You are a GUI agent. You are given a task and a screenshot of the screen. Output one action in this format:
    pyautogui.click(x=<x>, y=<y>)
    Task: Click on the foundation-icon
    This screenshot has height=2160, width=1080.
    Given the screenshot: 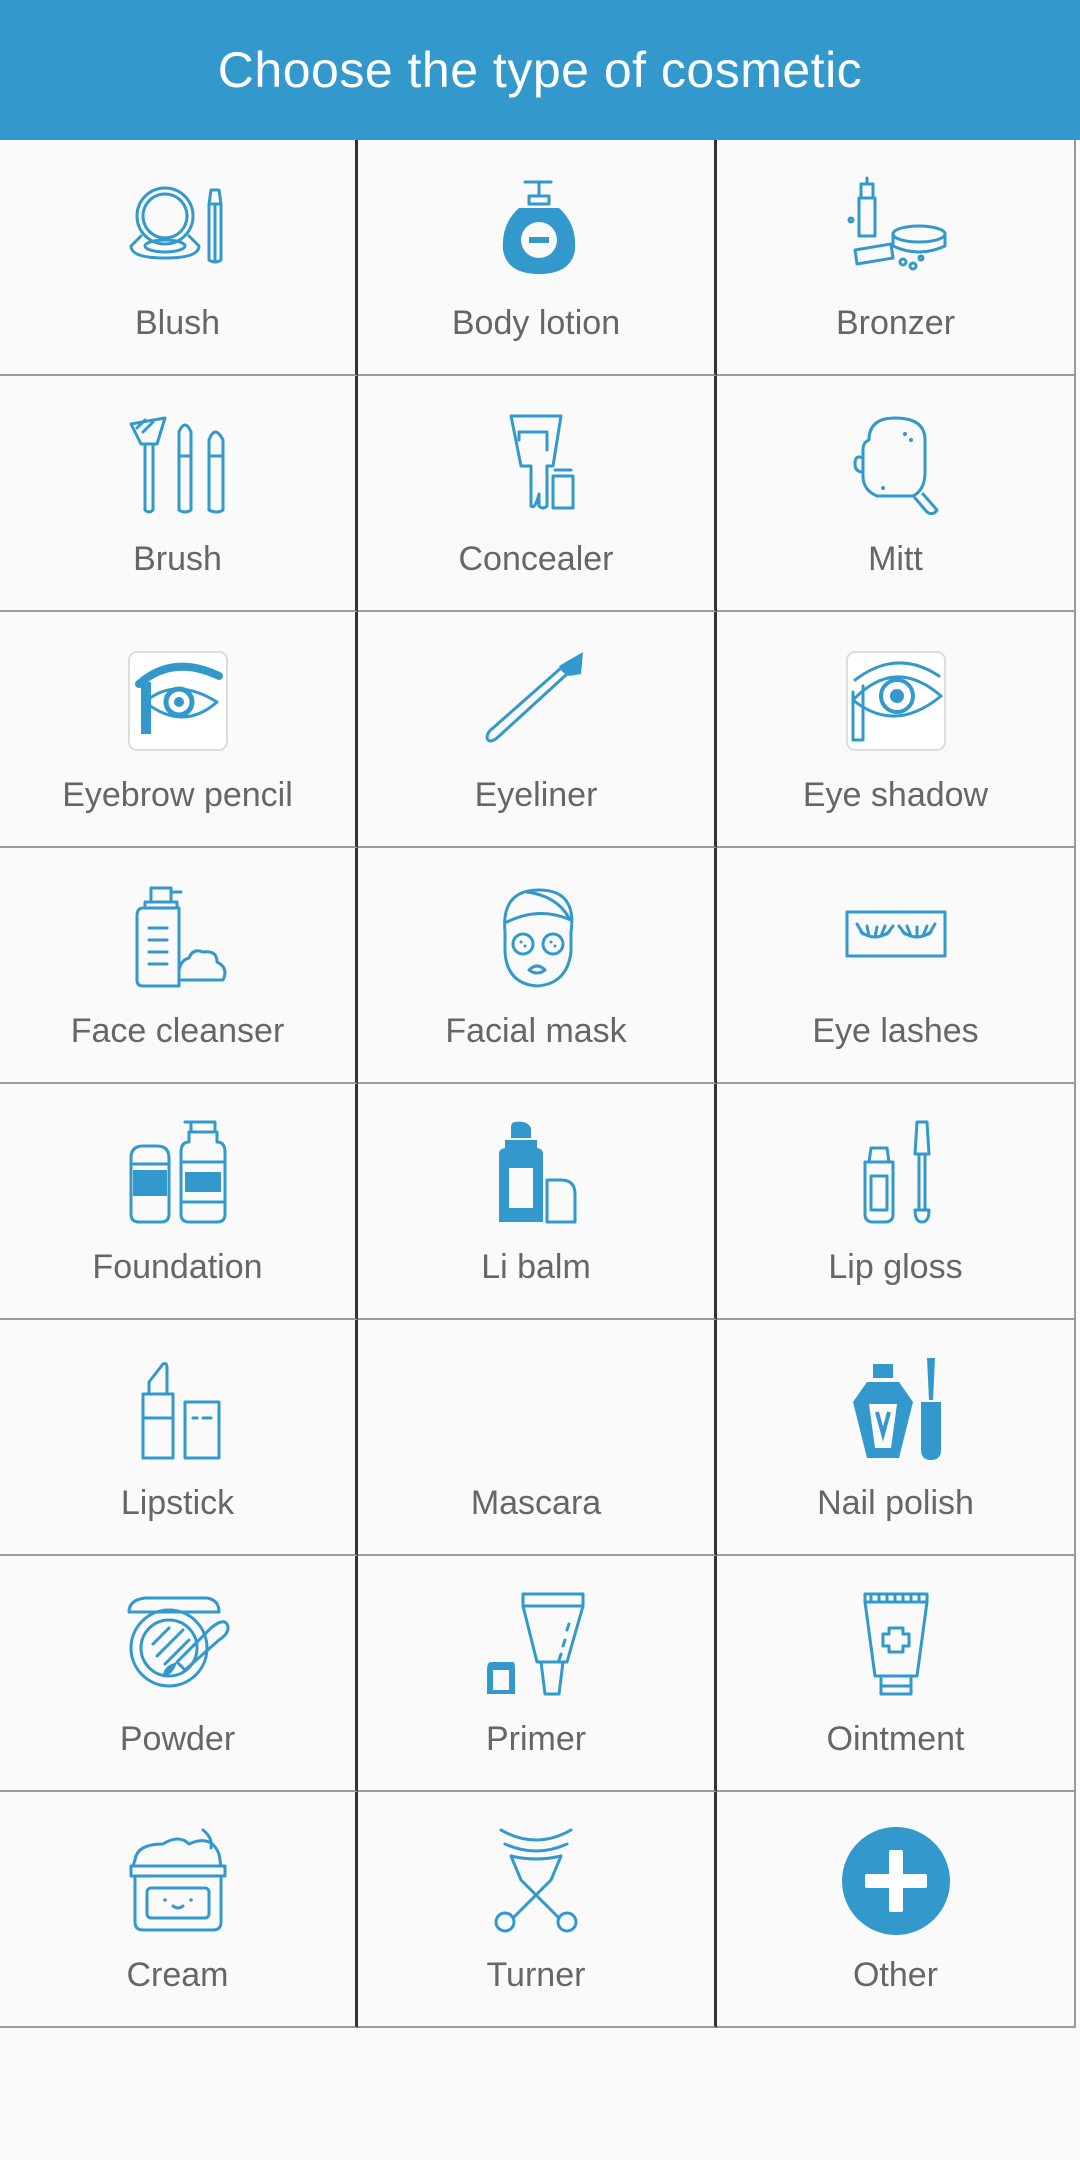 What is the action you would take?
    pyautogui.click(x=178, y=1173)
    